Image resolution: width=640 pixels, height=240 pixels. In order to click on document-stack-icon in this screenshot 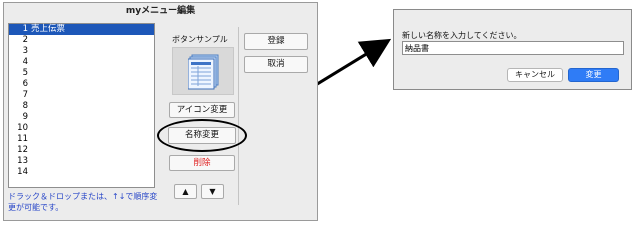, I will do `click(203, 72)`.